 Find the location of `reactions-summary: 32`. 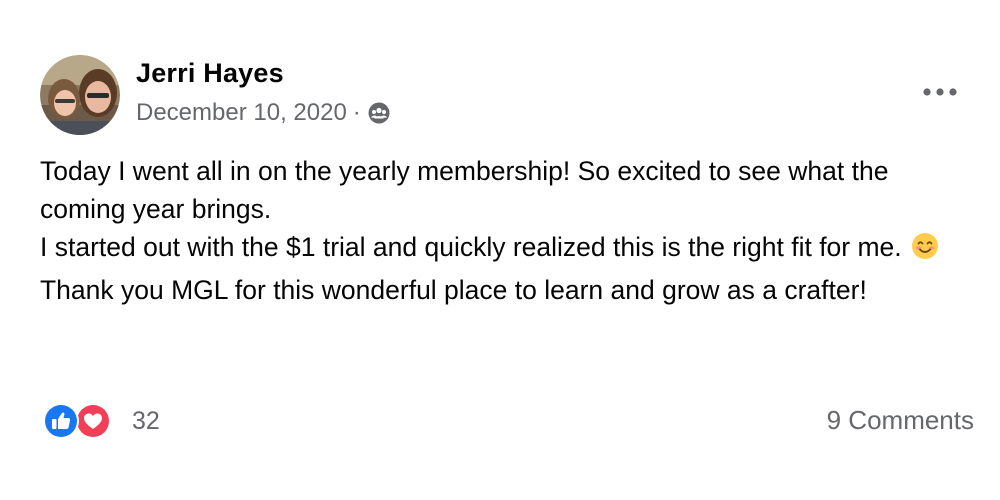

reactions-summary: 32 is located at coordinates (101, 421).